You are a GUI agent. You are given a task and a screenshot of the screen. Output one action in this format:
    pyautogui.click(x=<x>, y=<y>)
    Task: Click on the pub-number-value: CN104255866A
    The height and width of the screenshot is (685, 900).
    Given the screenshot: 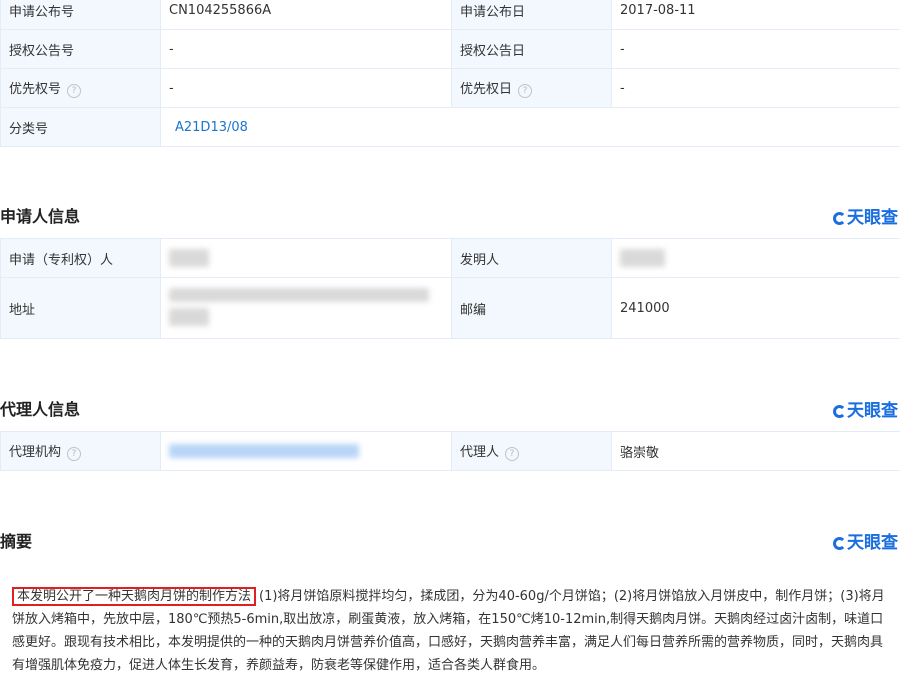 What is the action you would take?
    pyautogui.click(x=306, y=15)
    